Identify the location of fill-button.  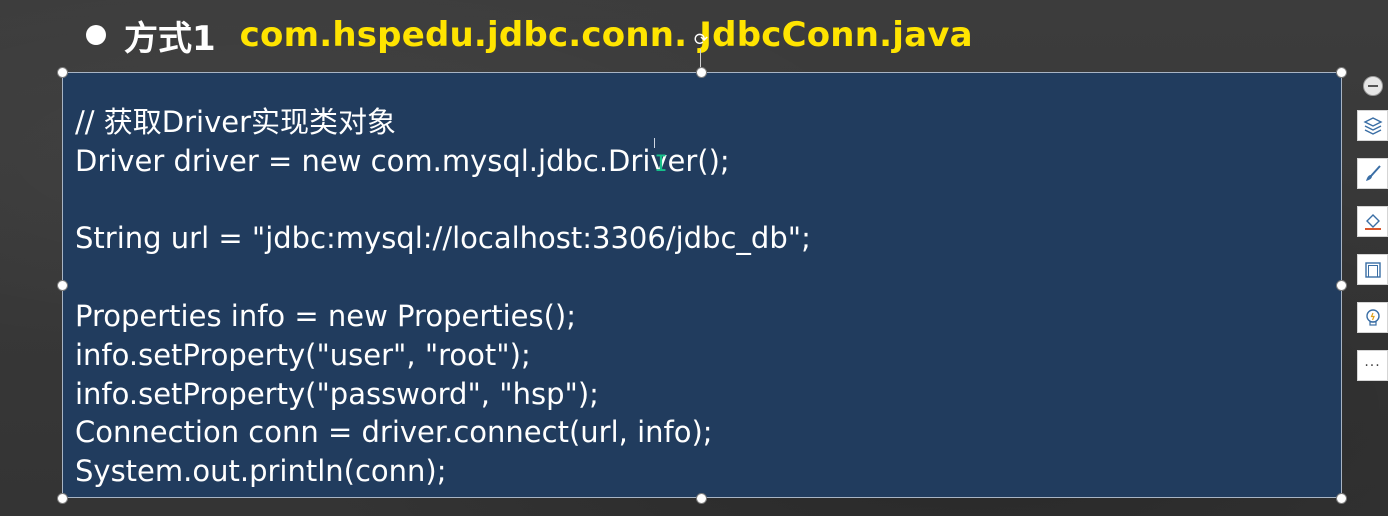
(1372, 221).